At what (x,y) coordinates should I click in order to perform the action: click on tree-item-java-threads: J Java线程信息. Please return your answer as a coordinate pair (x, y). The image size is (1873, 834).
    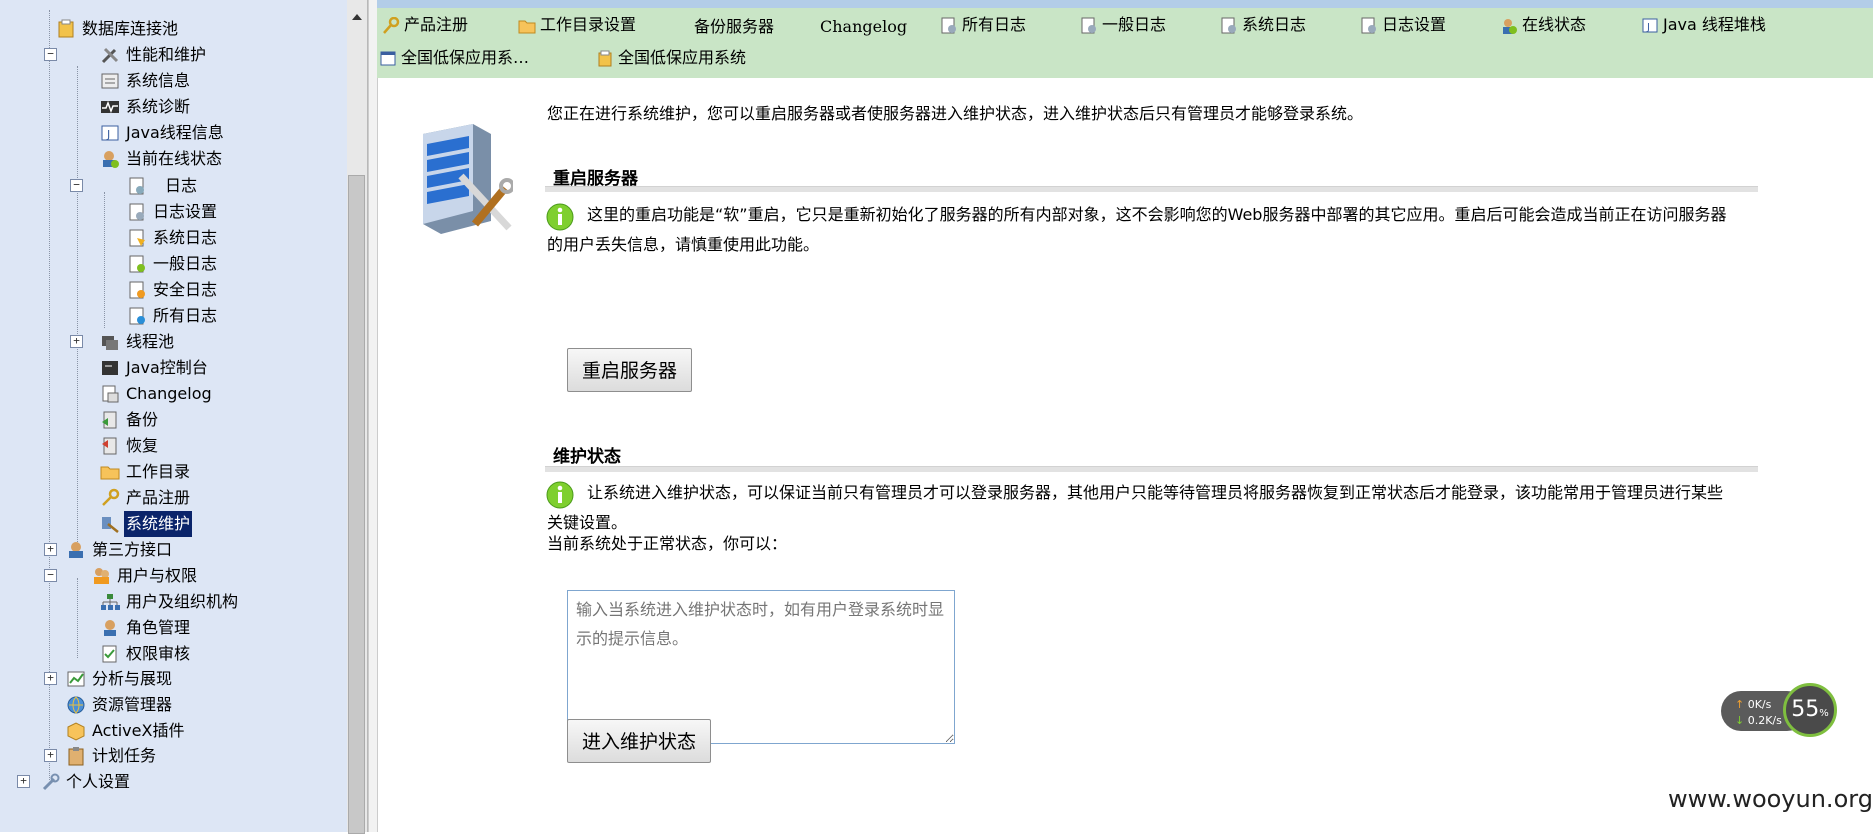
    Looking at the image, I should click on (163, 132).